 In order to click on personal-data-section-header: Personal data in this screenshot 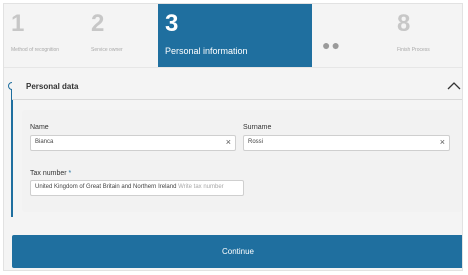, I will do `click(237, 88)`.